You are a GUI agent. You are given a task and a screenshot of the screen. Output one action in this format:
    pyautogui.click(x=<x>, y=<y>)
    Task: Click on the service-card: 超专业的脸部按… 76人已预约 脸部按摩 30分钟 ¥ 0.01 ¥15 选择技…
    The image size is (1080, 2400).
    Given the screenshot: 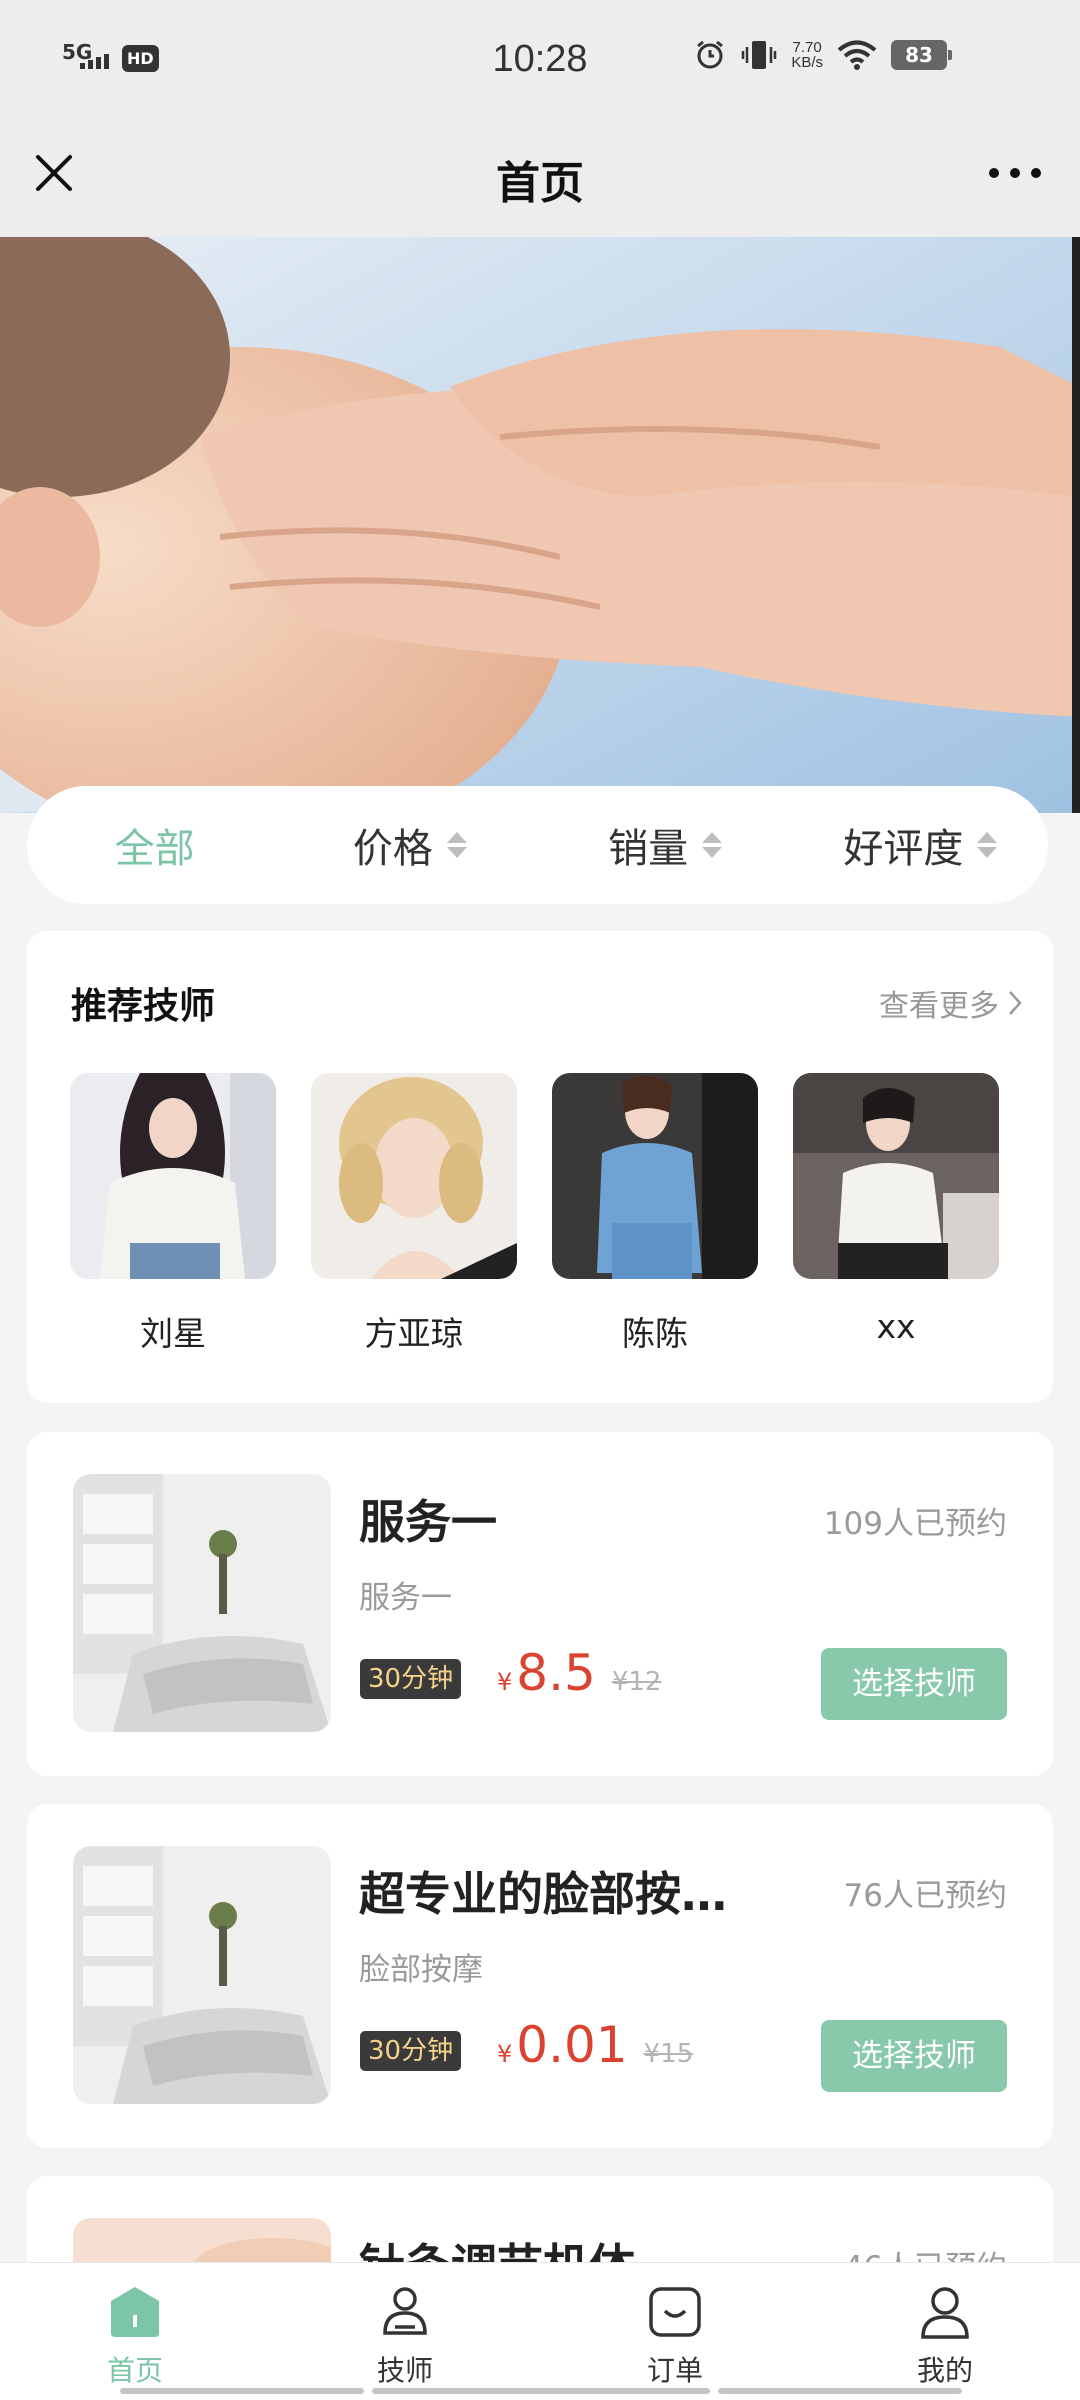 What is the action you would take?
    pyautogui.click(x=540, y=1976)
    